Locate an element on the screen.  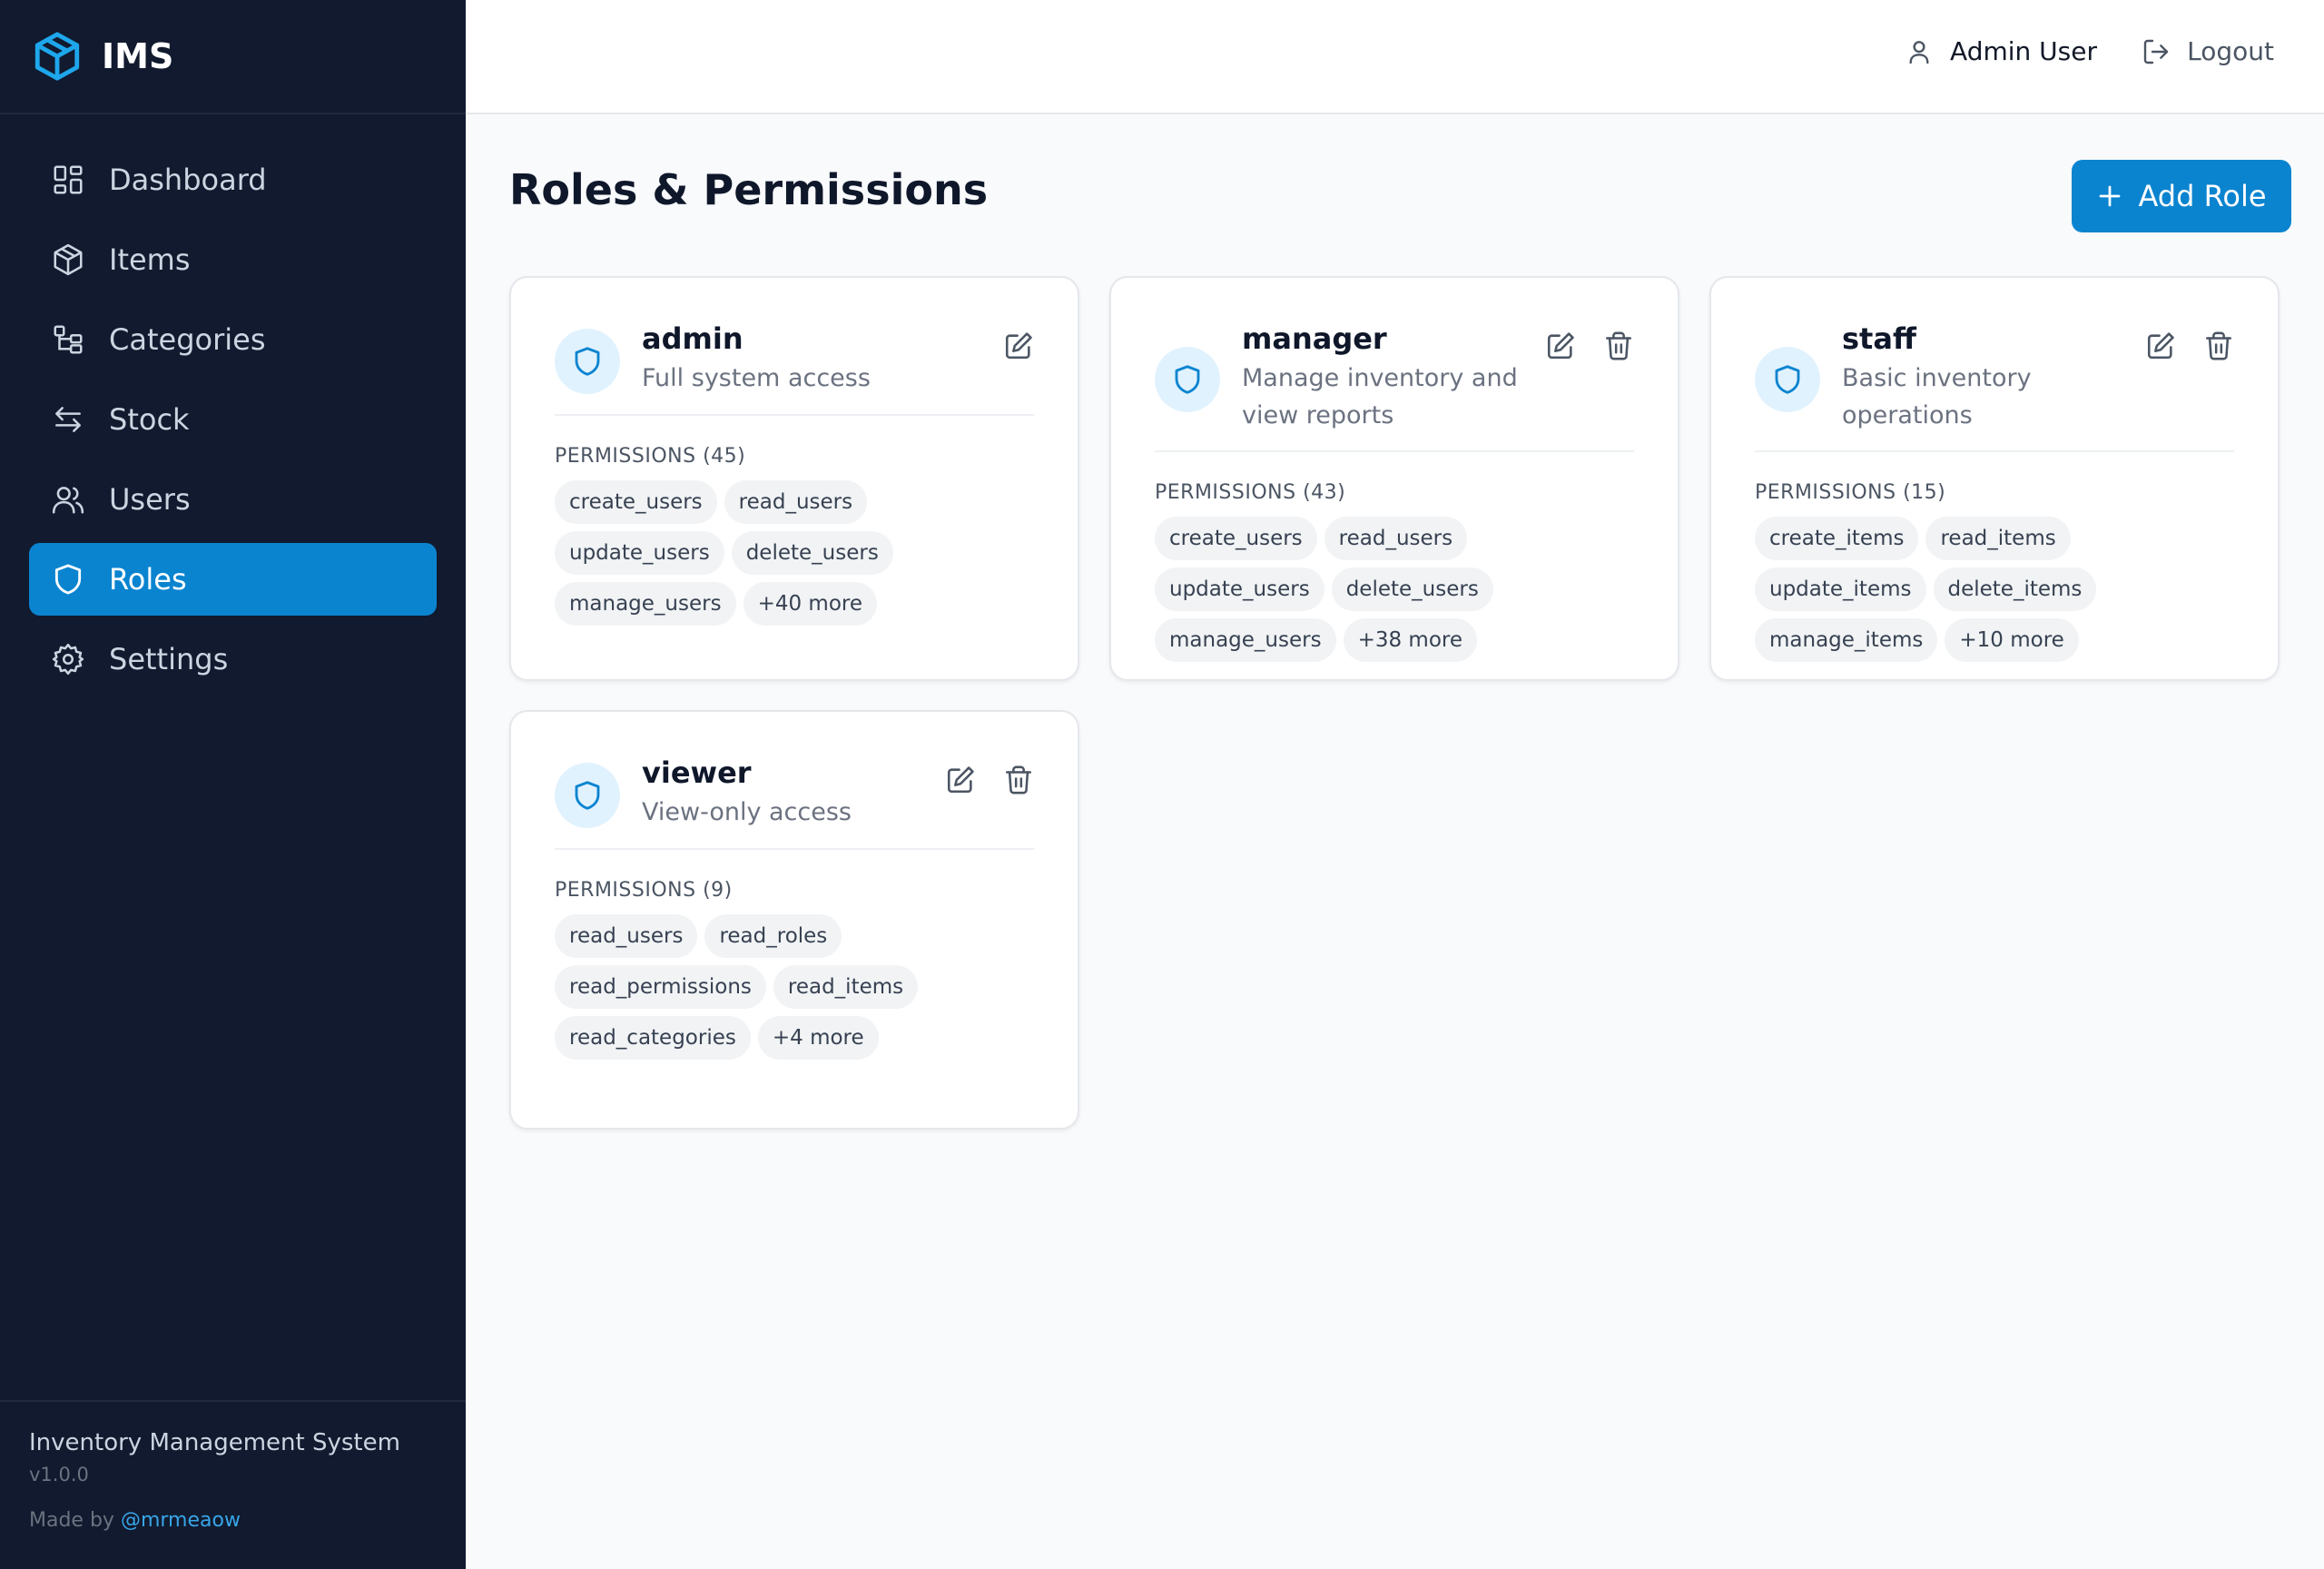
logout-button: Logout is located at coordinates (2208, 51).